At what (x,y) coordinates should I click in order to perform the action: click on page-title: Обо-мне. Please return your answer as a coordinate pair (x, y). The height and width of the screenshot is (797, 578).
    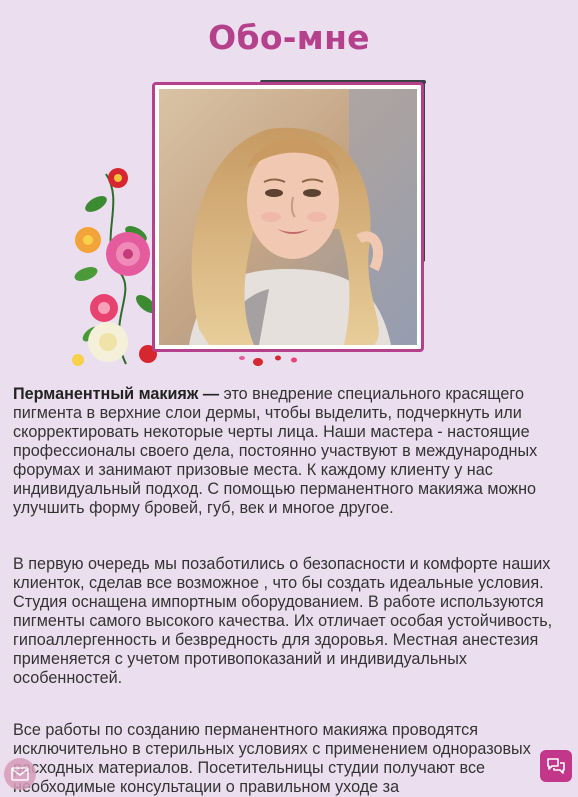
    Looking at the image, I should click on (289, 37).